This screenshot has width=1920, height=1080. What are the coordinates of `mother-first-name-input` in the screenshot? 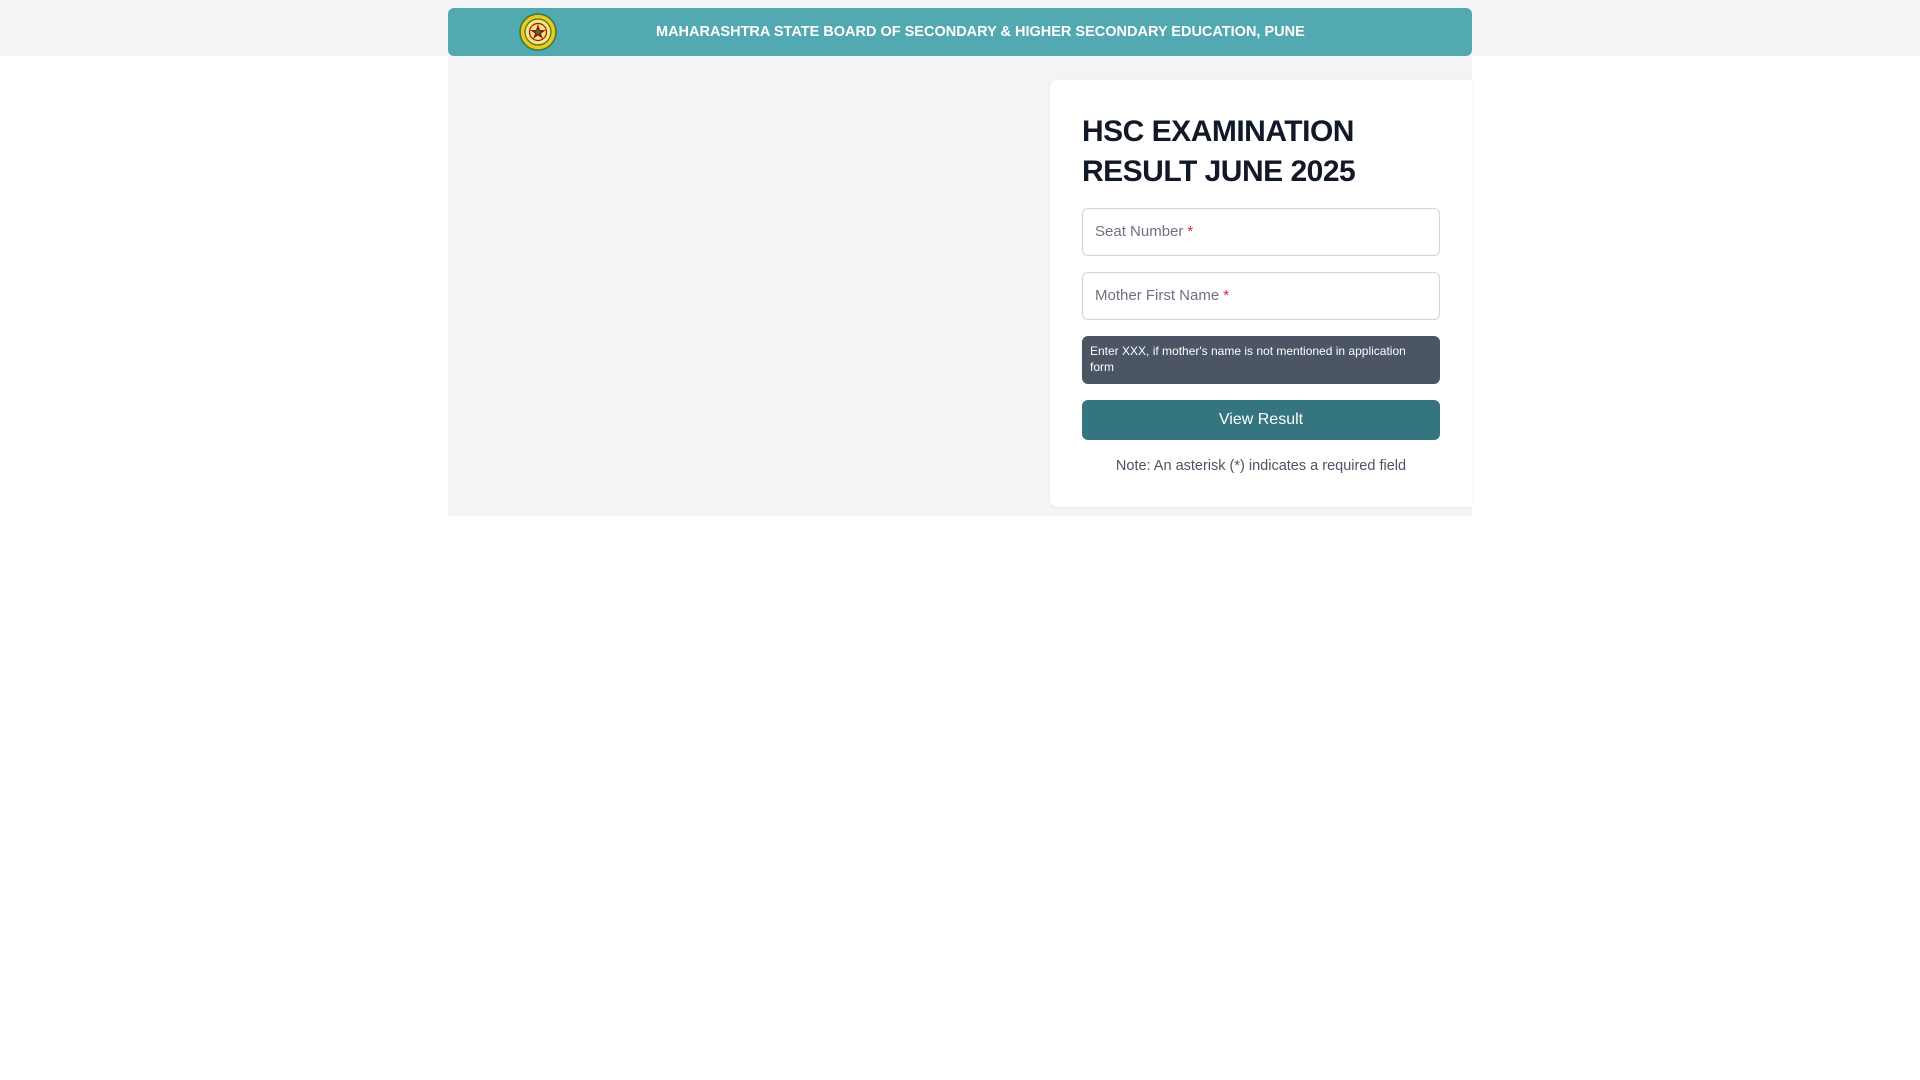 It's located at (1261, 296).